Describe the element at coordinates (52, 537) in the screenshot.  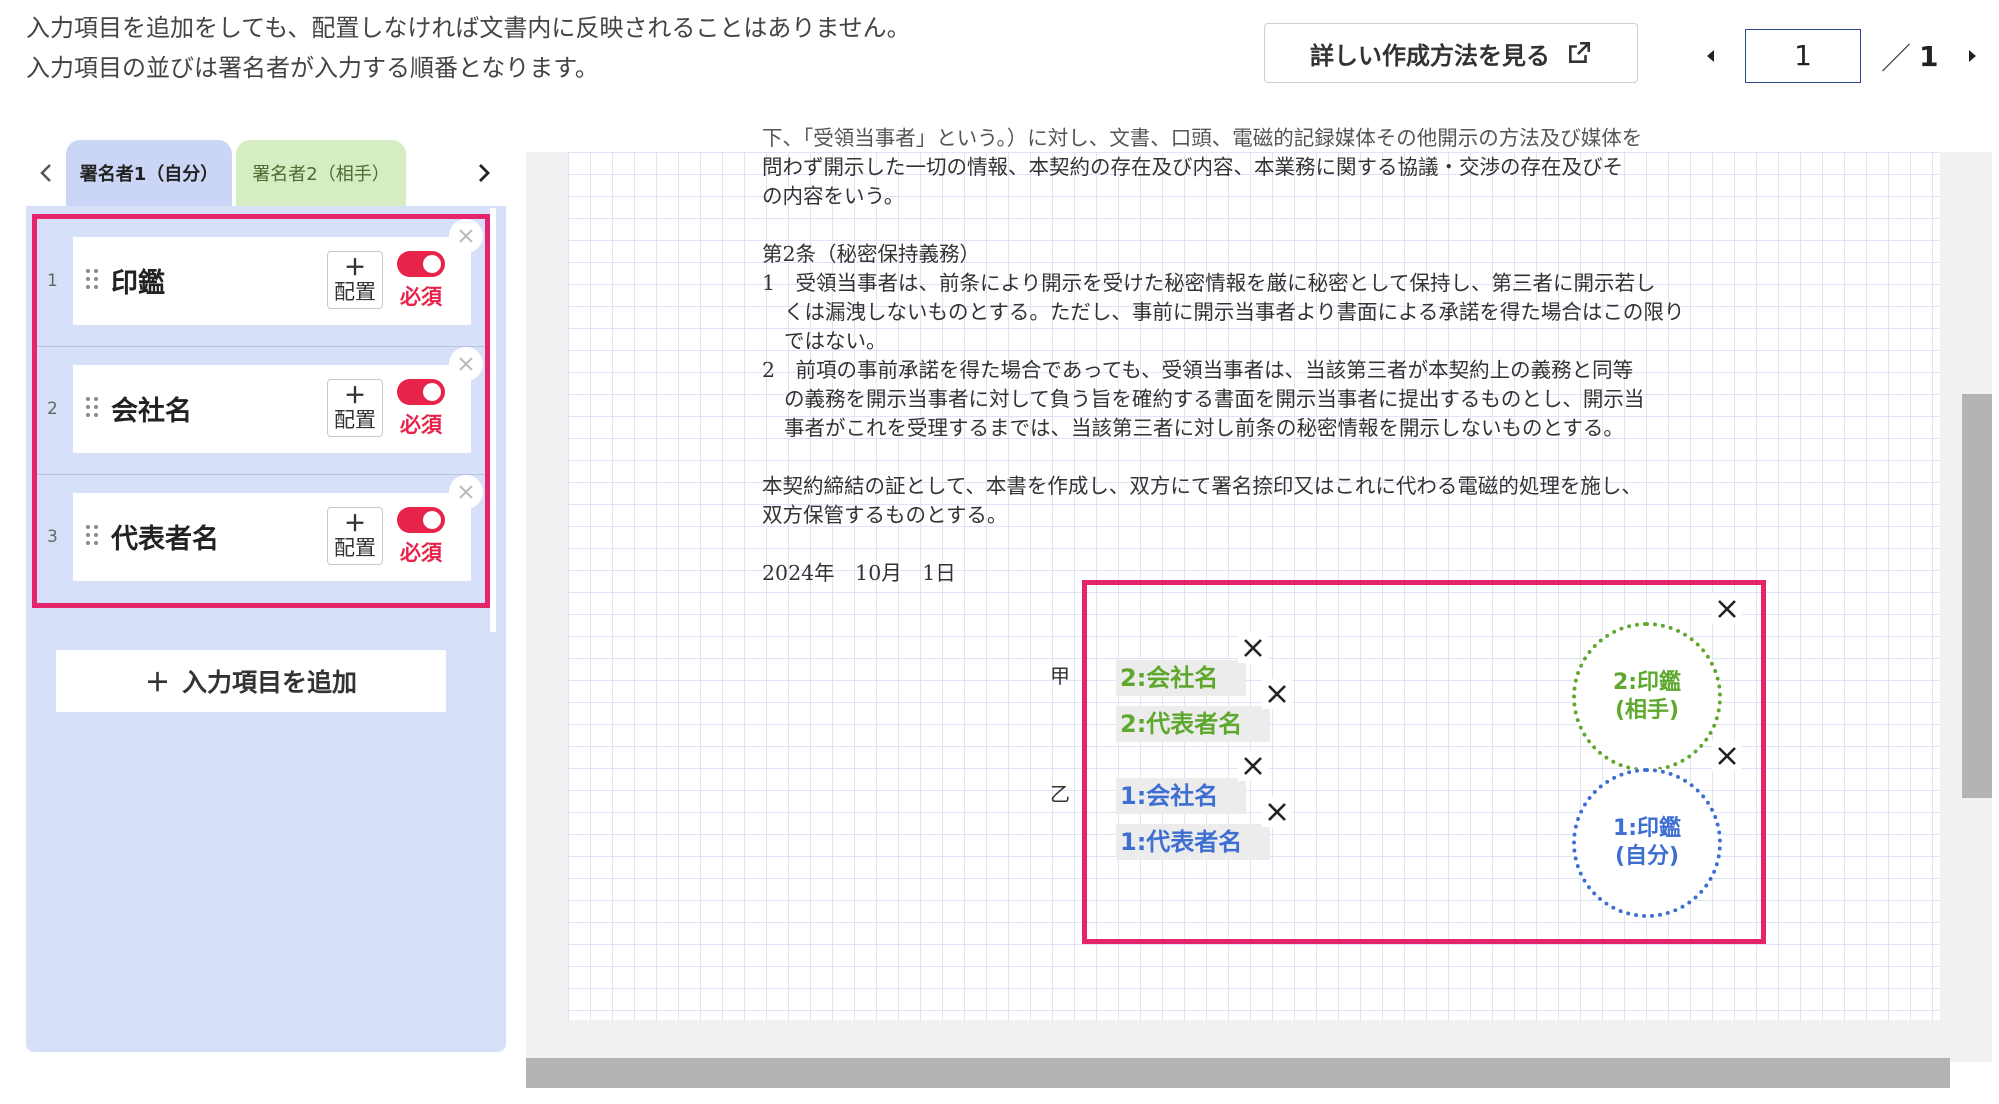
I see `field-number: 3` at that location.